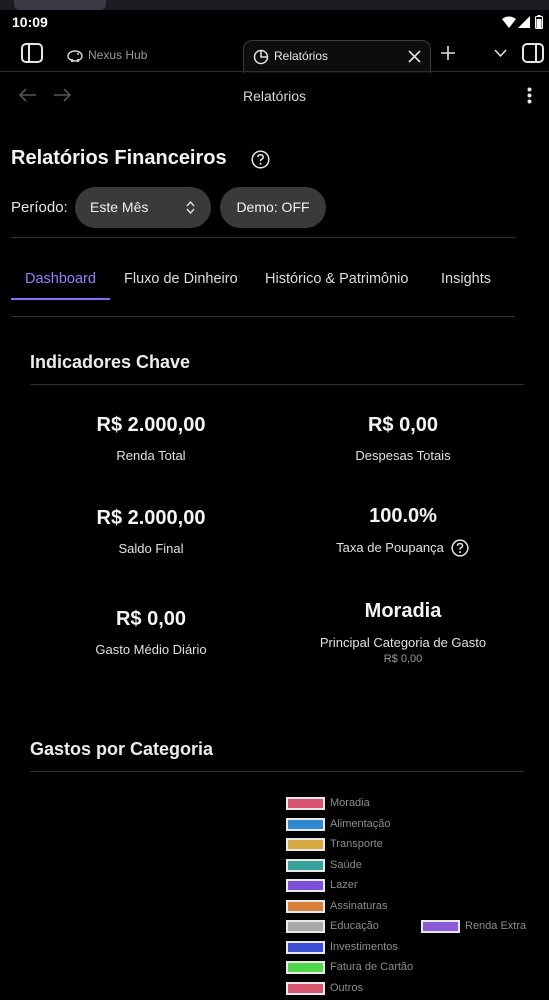  What do you see at coordinates (403, 516) in the screenshot?
I see `metric-value: 100.0%` at bounding box center [403, 516].